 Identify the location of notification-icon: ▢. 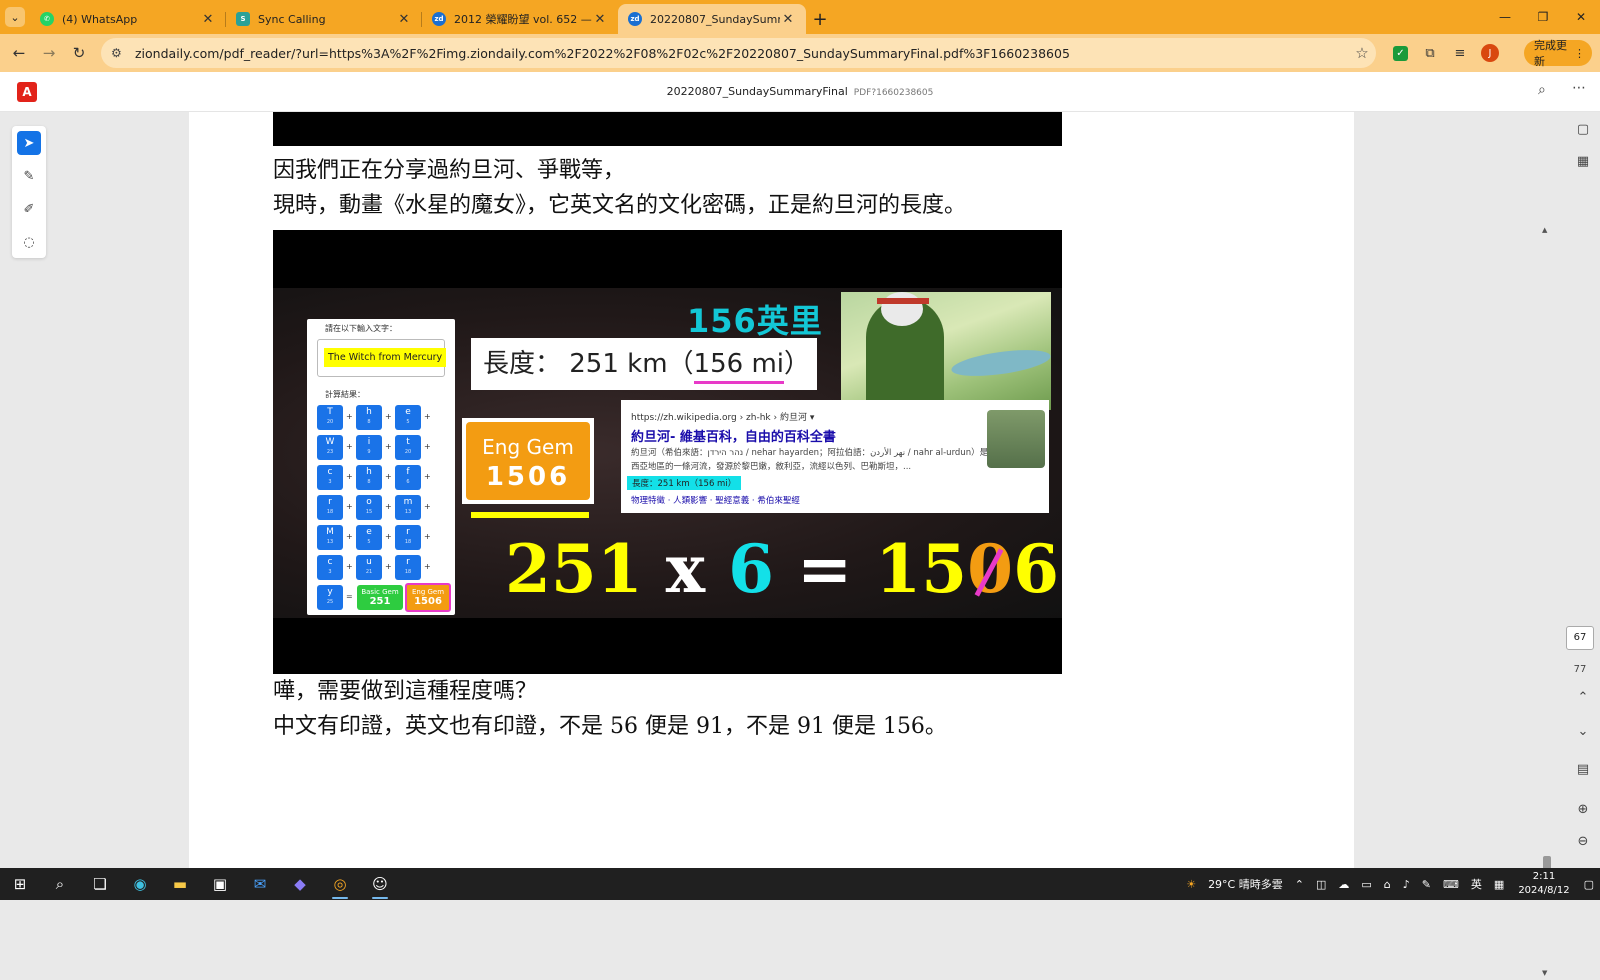
(1589, 884).